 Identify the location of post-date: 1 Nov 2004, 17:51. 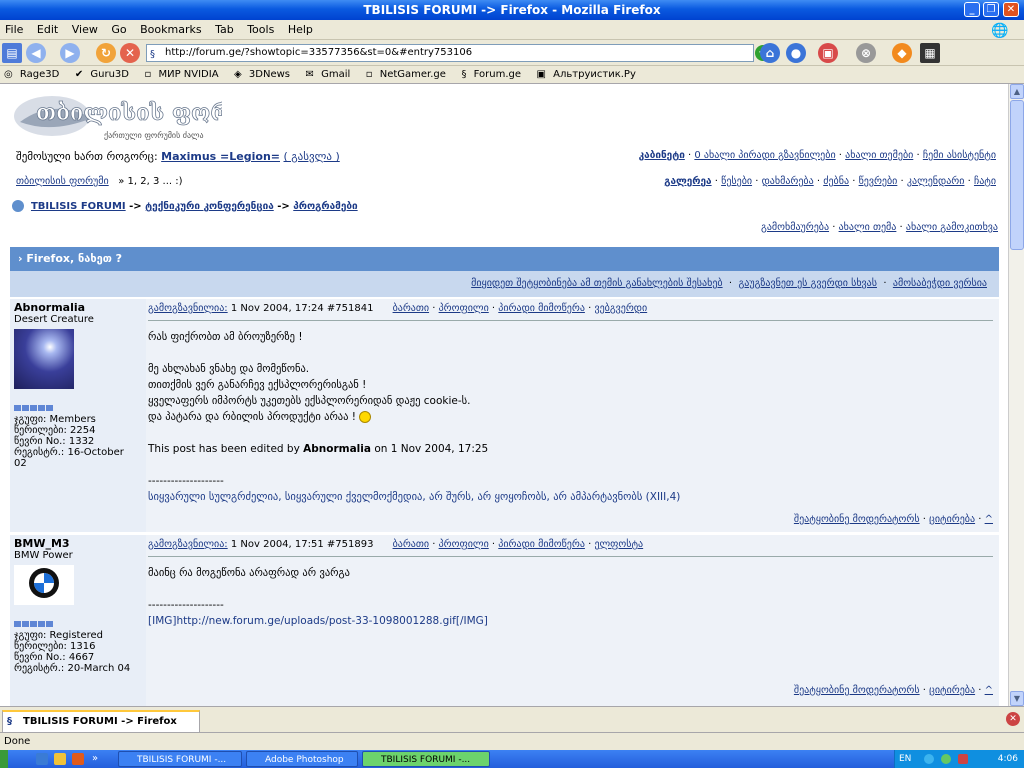
(277, 544).